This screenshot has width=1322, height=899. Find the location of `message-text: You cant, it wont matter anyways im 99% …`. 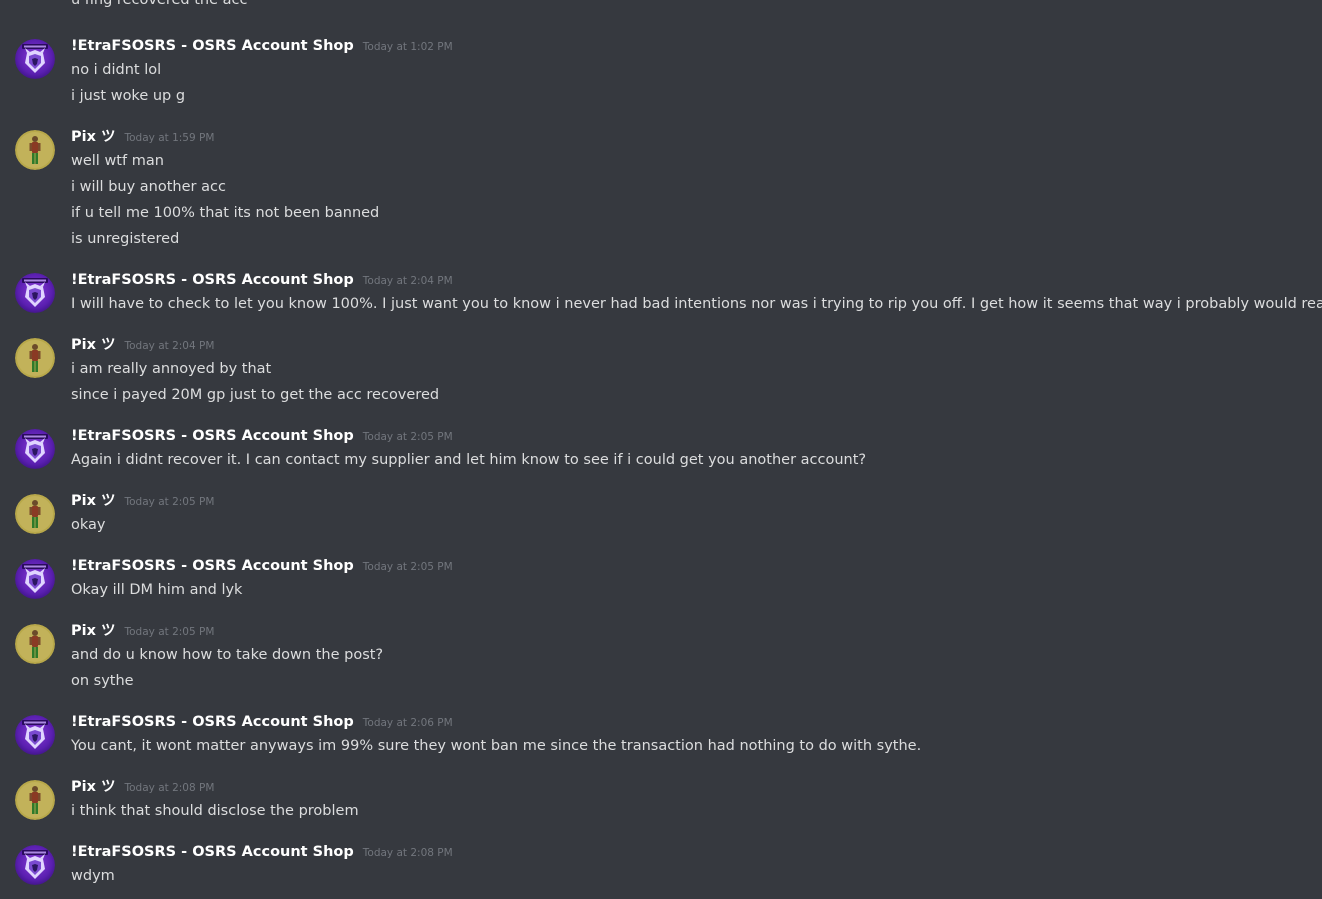

message-text: You cant, it wont matter anyways im 99% … is located at coordinates (496, 746).